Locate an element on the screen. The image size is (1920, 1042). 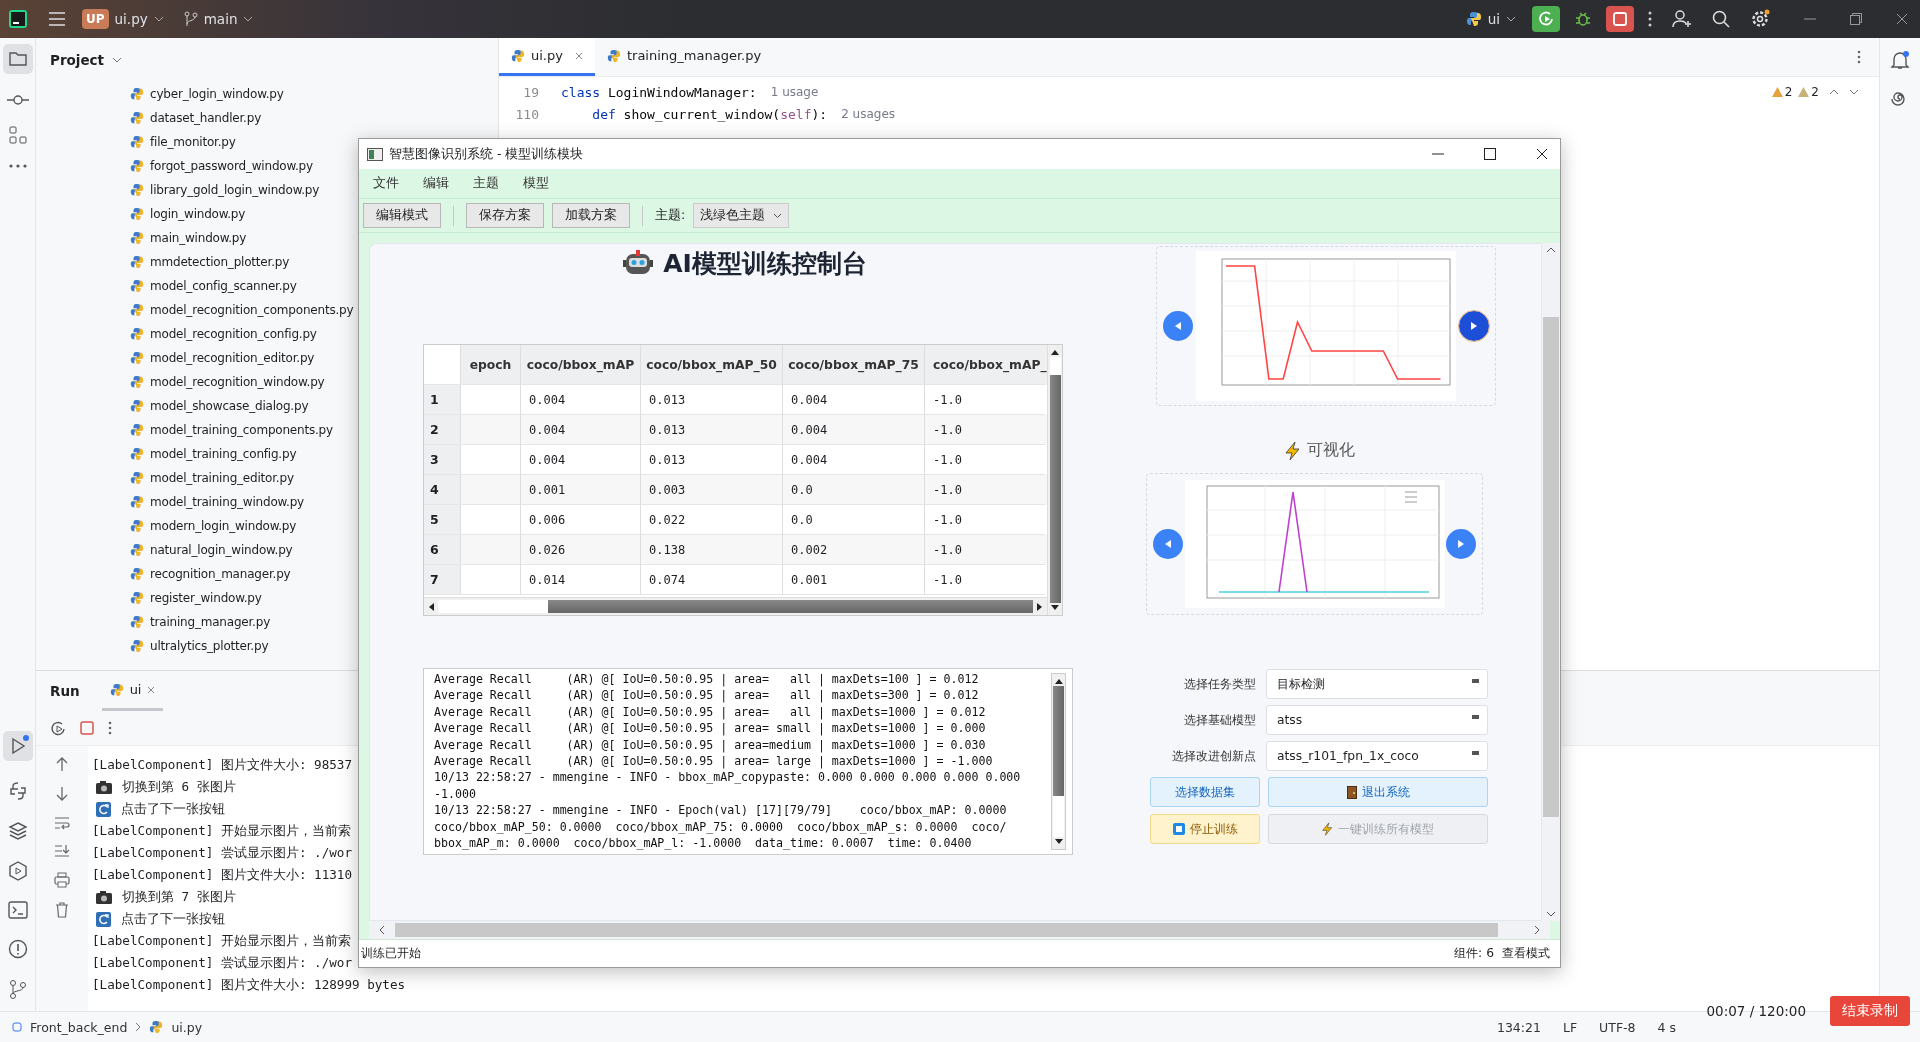
notifications-icon is located at coordinates (1900, 60).